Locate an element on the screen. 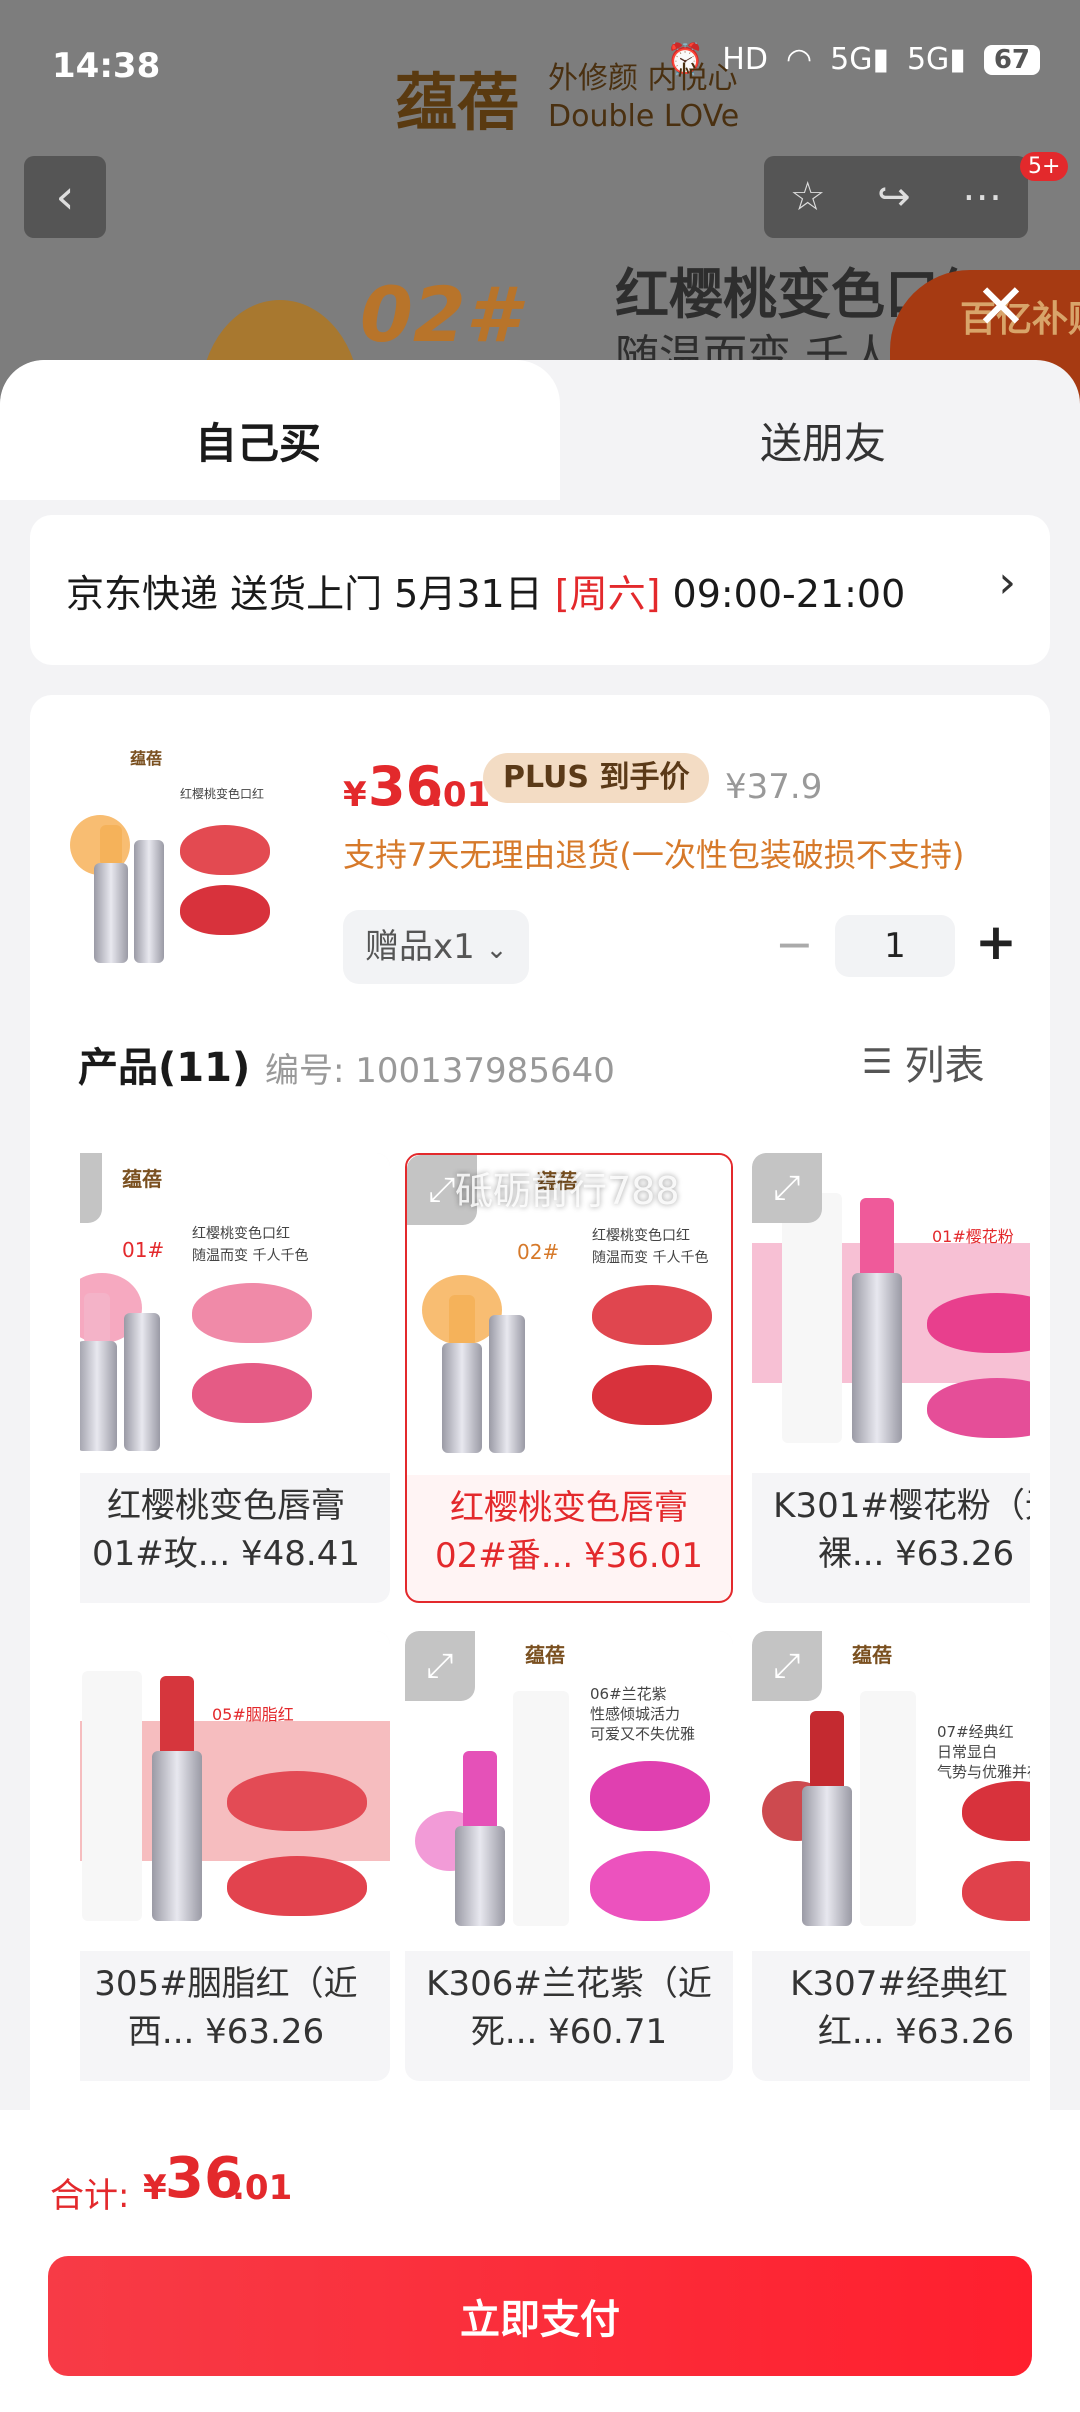  thumb-title: 红樱桃变色口红 is located at coordinates (222, 794).